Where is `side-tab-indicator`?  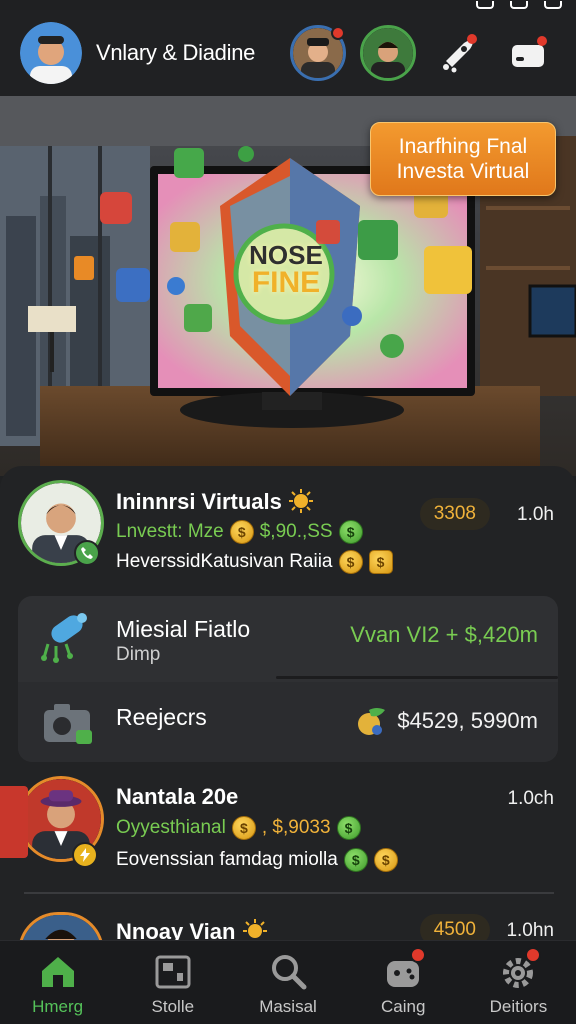
side-tab-indicator is located at coordinates (14, 822).